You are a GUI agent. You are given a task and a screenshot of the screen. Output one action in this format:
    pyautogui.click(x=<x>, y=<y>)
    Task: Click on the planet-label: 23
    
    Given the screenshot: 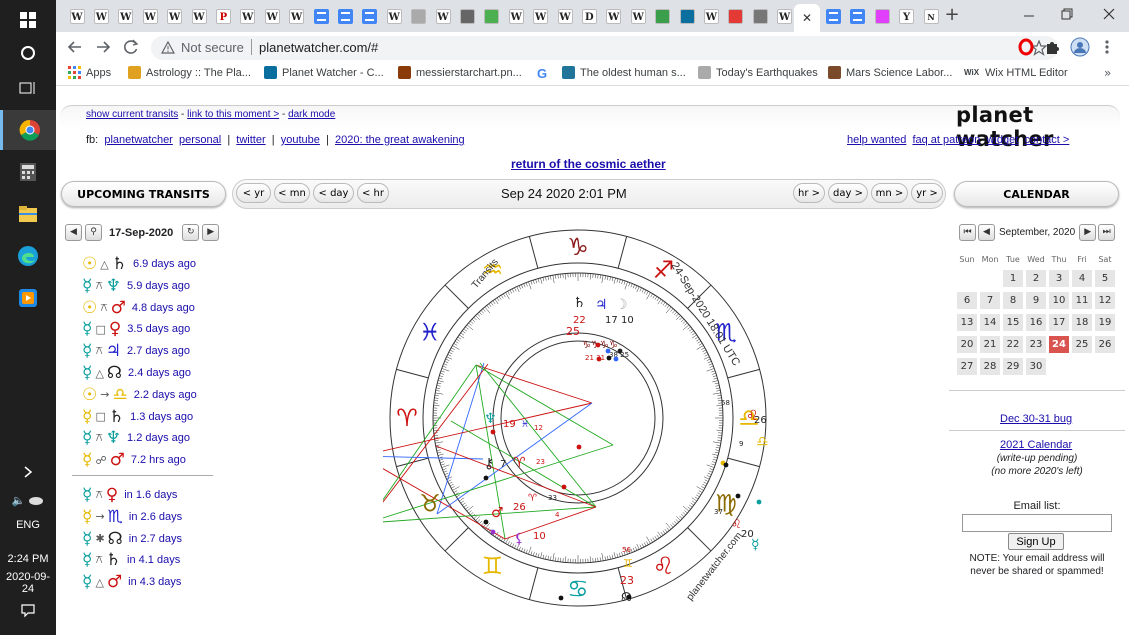 What is the action you would take?
    pyautogui.click(x=627, y=580)
    